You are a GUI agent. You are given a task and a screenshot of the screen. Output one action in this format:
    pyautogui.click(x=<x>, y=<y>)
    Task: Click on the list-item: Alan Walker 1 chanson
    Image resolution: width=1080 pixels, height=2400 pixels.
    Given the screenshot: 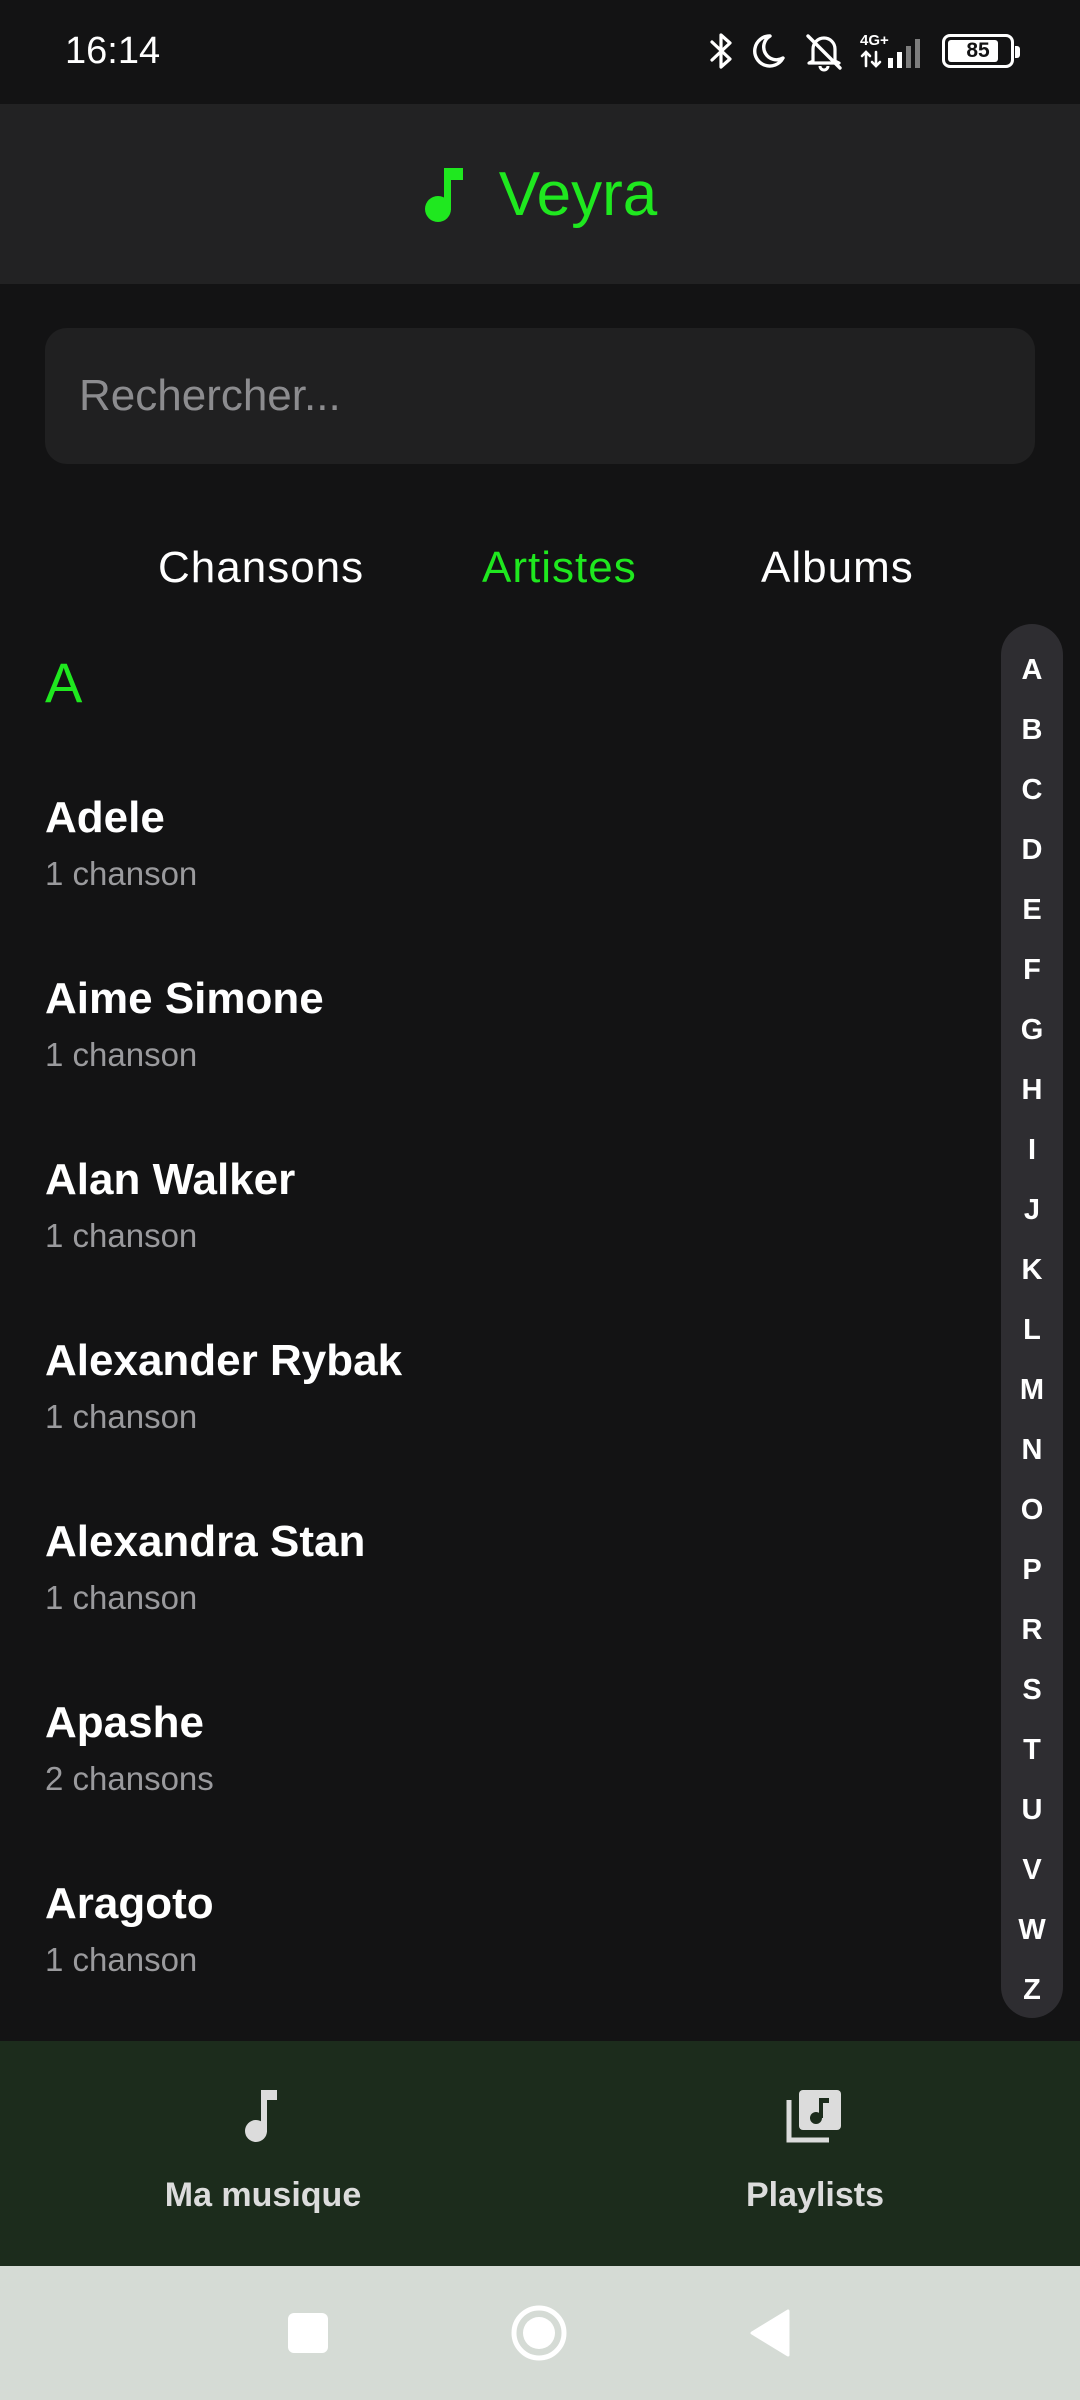 What is the action you would take?
    pyautogui.click(x=495, y=1222)
    